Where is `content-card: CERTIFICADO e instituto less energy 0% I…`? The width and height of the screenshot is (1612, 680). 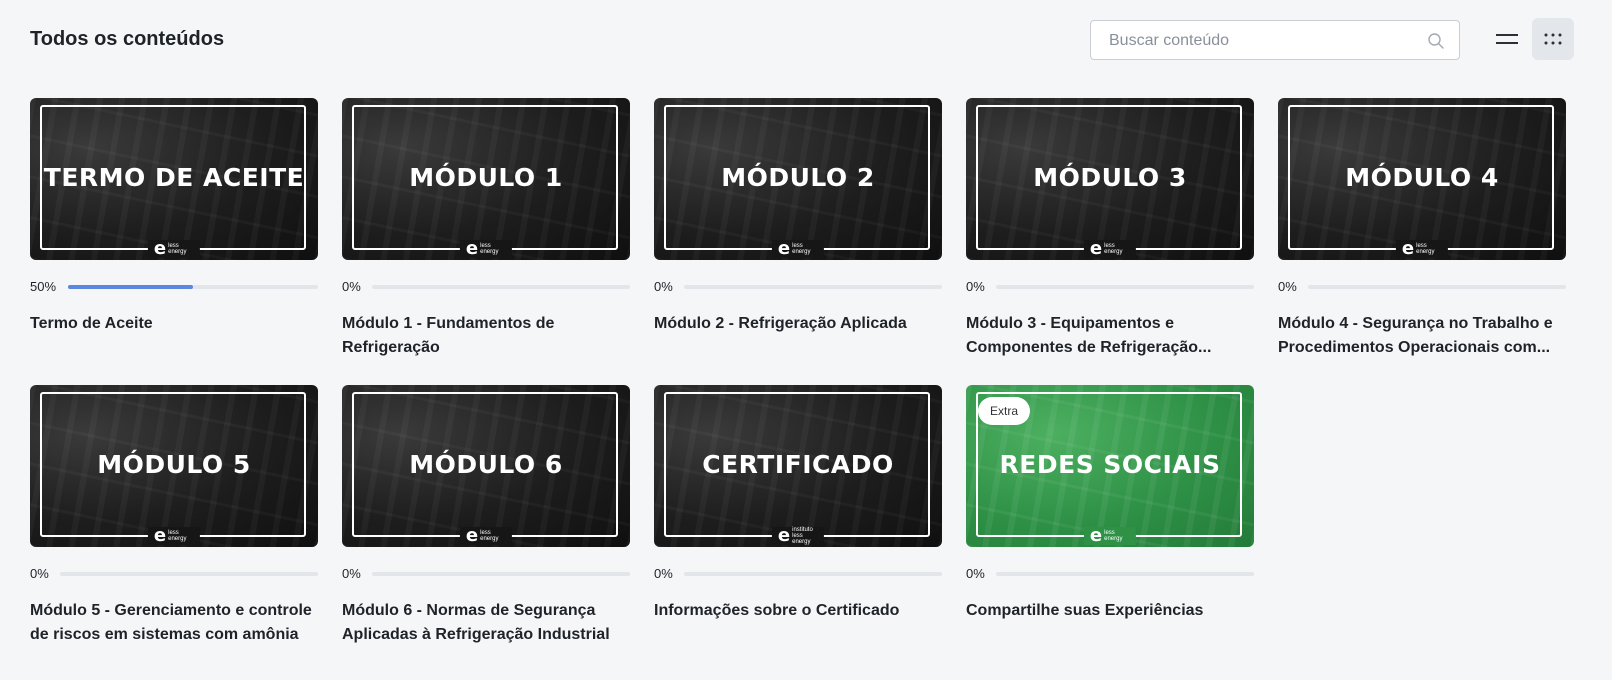 content-card: CERTIFICADO e instituto less energy 0% I… is located at coordinates (798, 504).